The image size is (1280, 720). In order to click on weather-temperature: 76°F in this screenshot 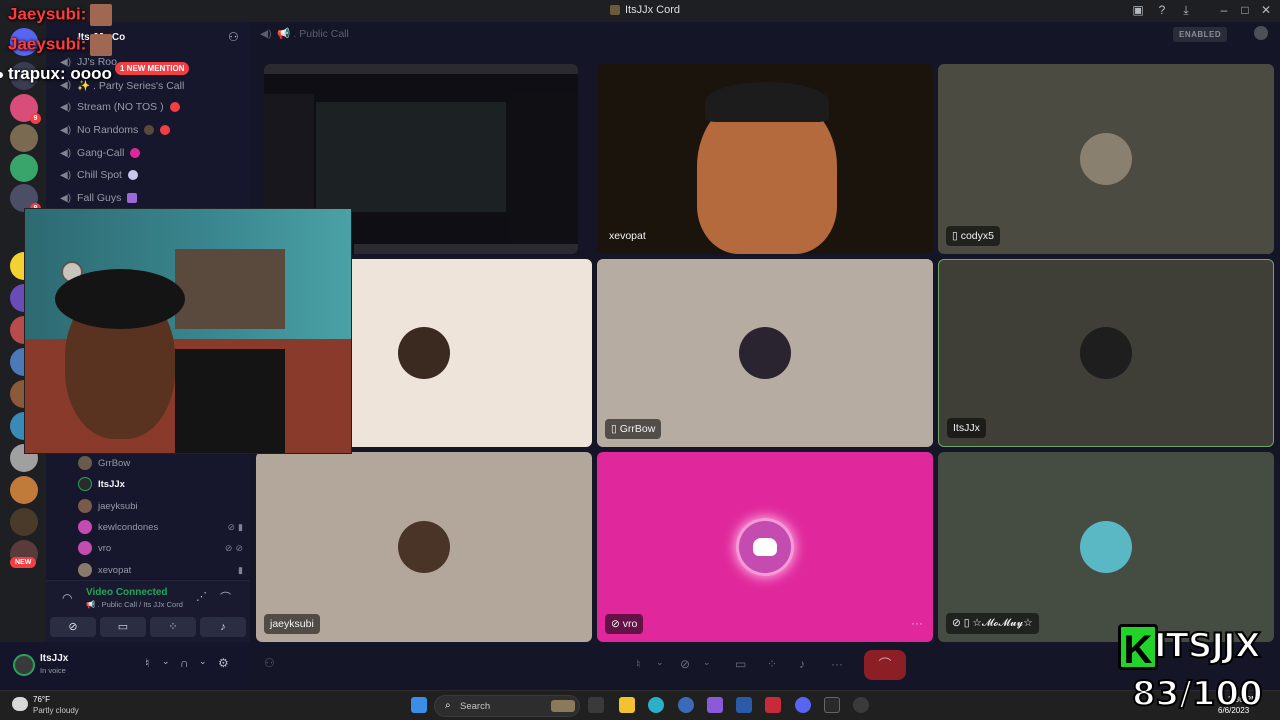, I will do `click(41, 699)`.